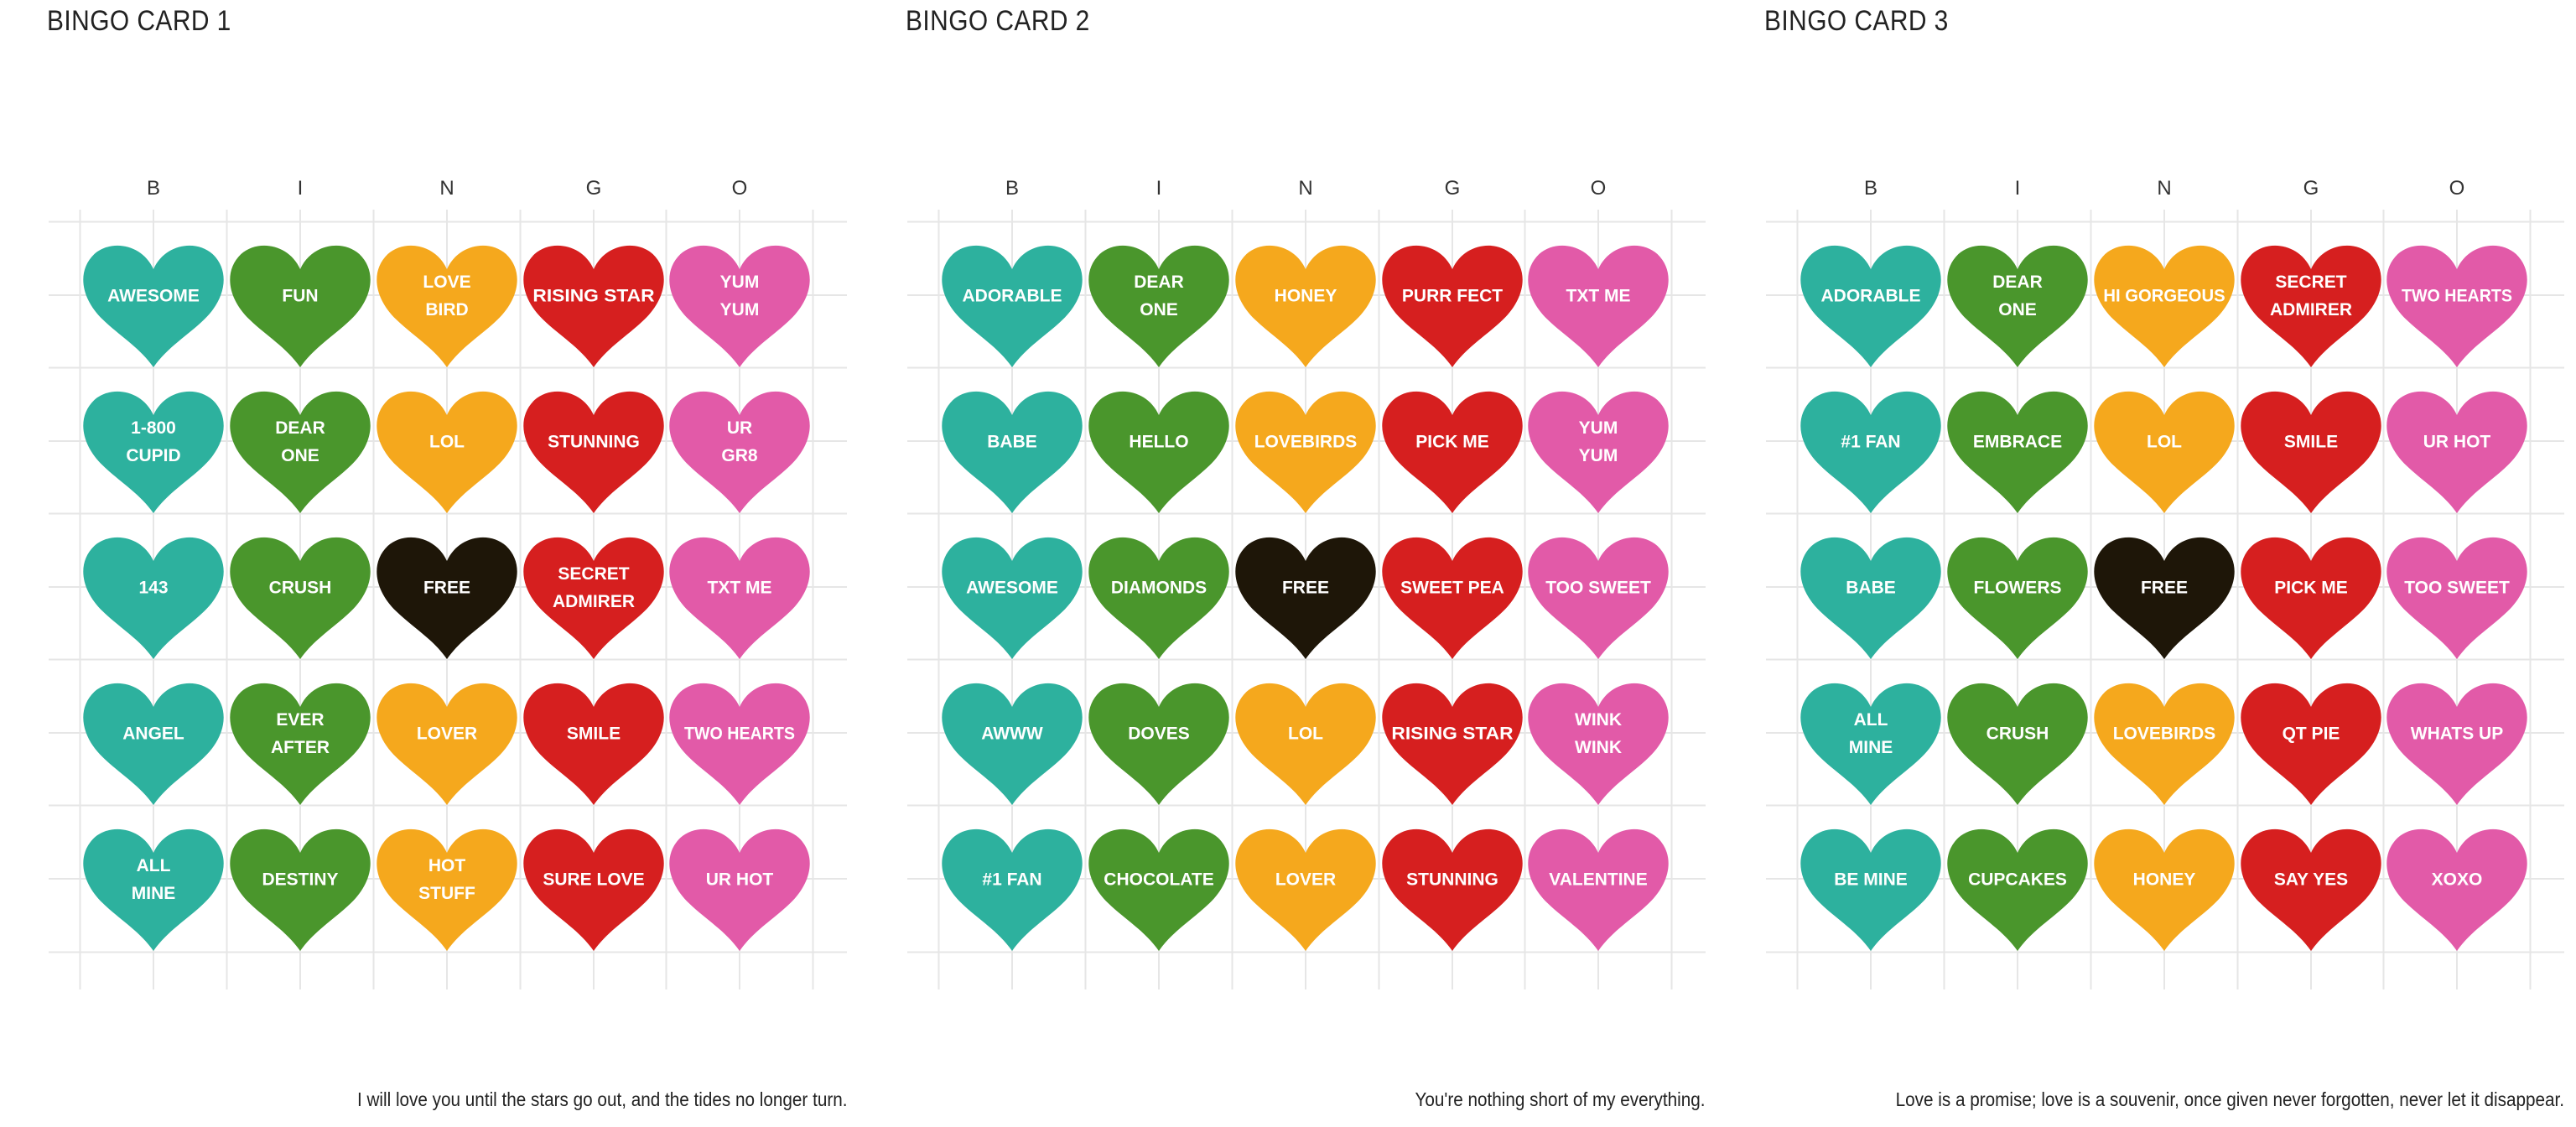  What do you see at coordinates (1452, 588) in the screenshot?
I see `heart-label: SWEET PEA` at bounding box center [1452, 588].